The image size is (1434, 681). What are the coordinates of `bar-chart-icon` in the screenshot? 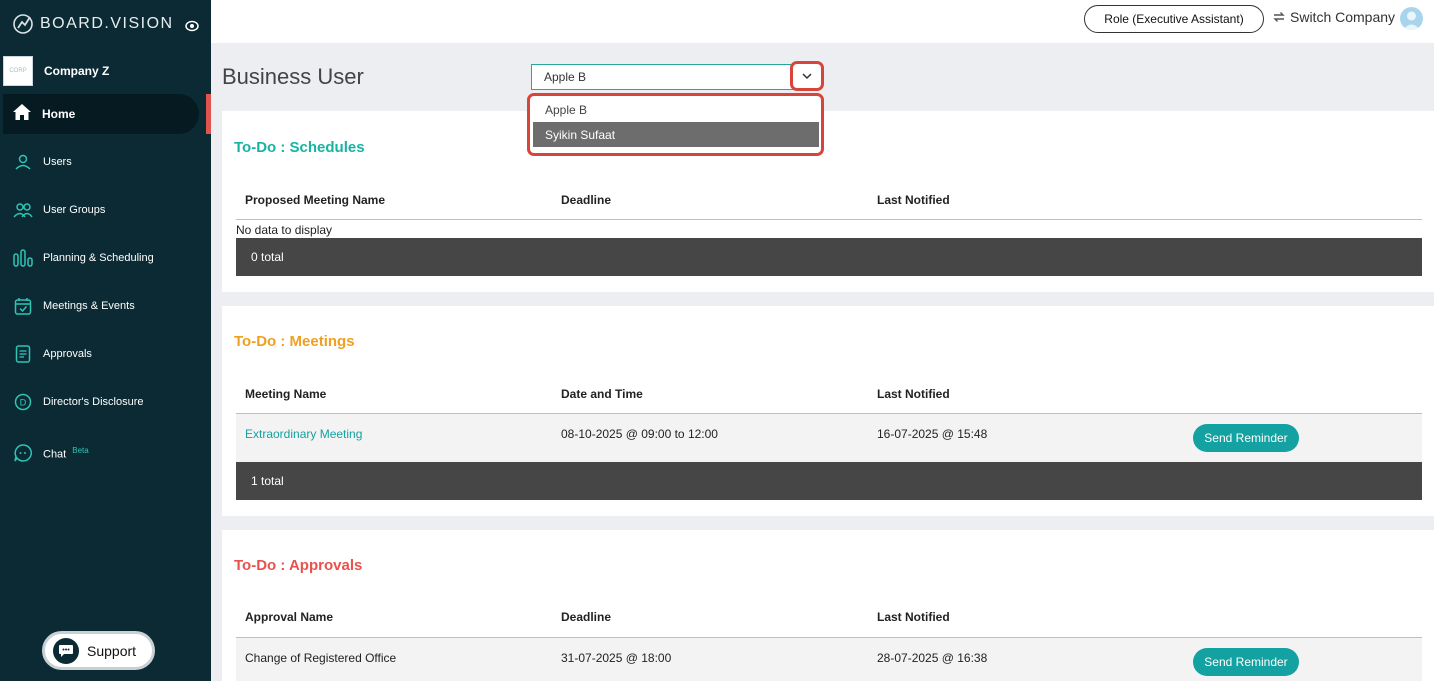 It's located at (23, 258).